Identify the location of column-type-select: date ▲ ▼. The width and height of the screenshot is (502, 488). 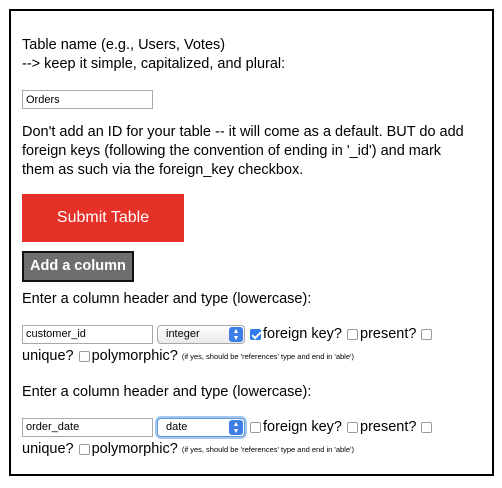
(201, 427).